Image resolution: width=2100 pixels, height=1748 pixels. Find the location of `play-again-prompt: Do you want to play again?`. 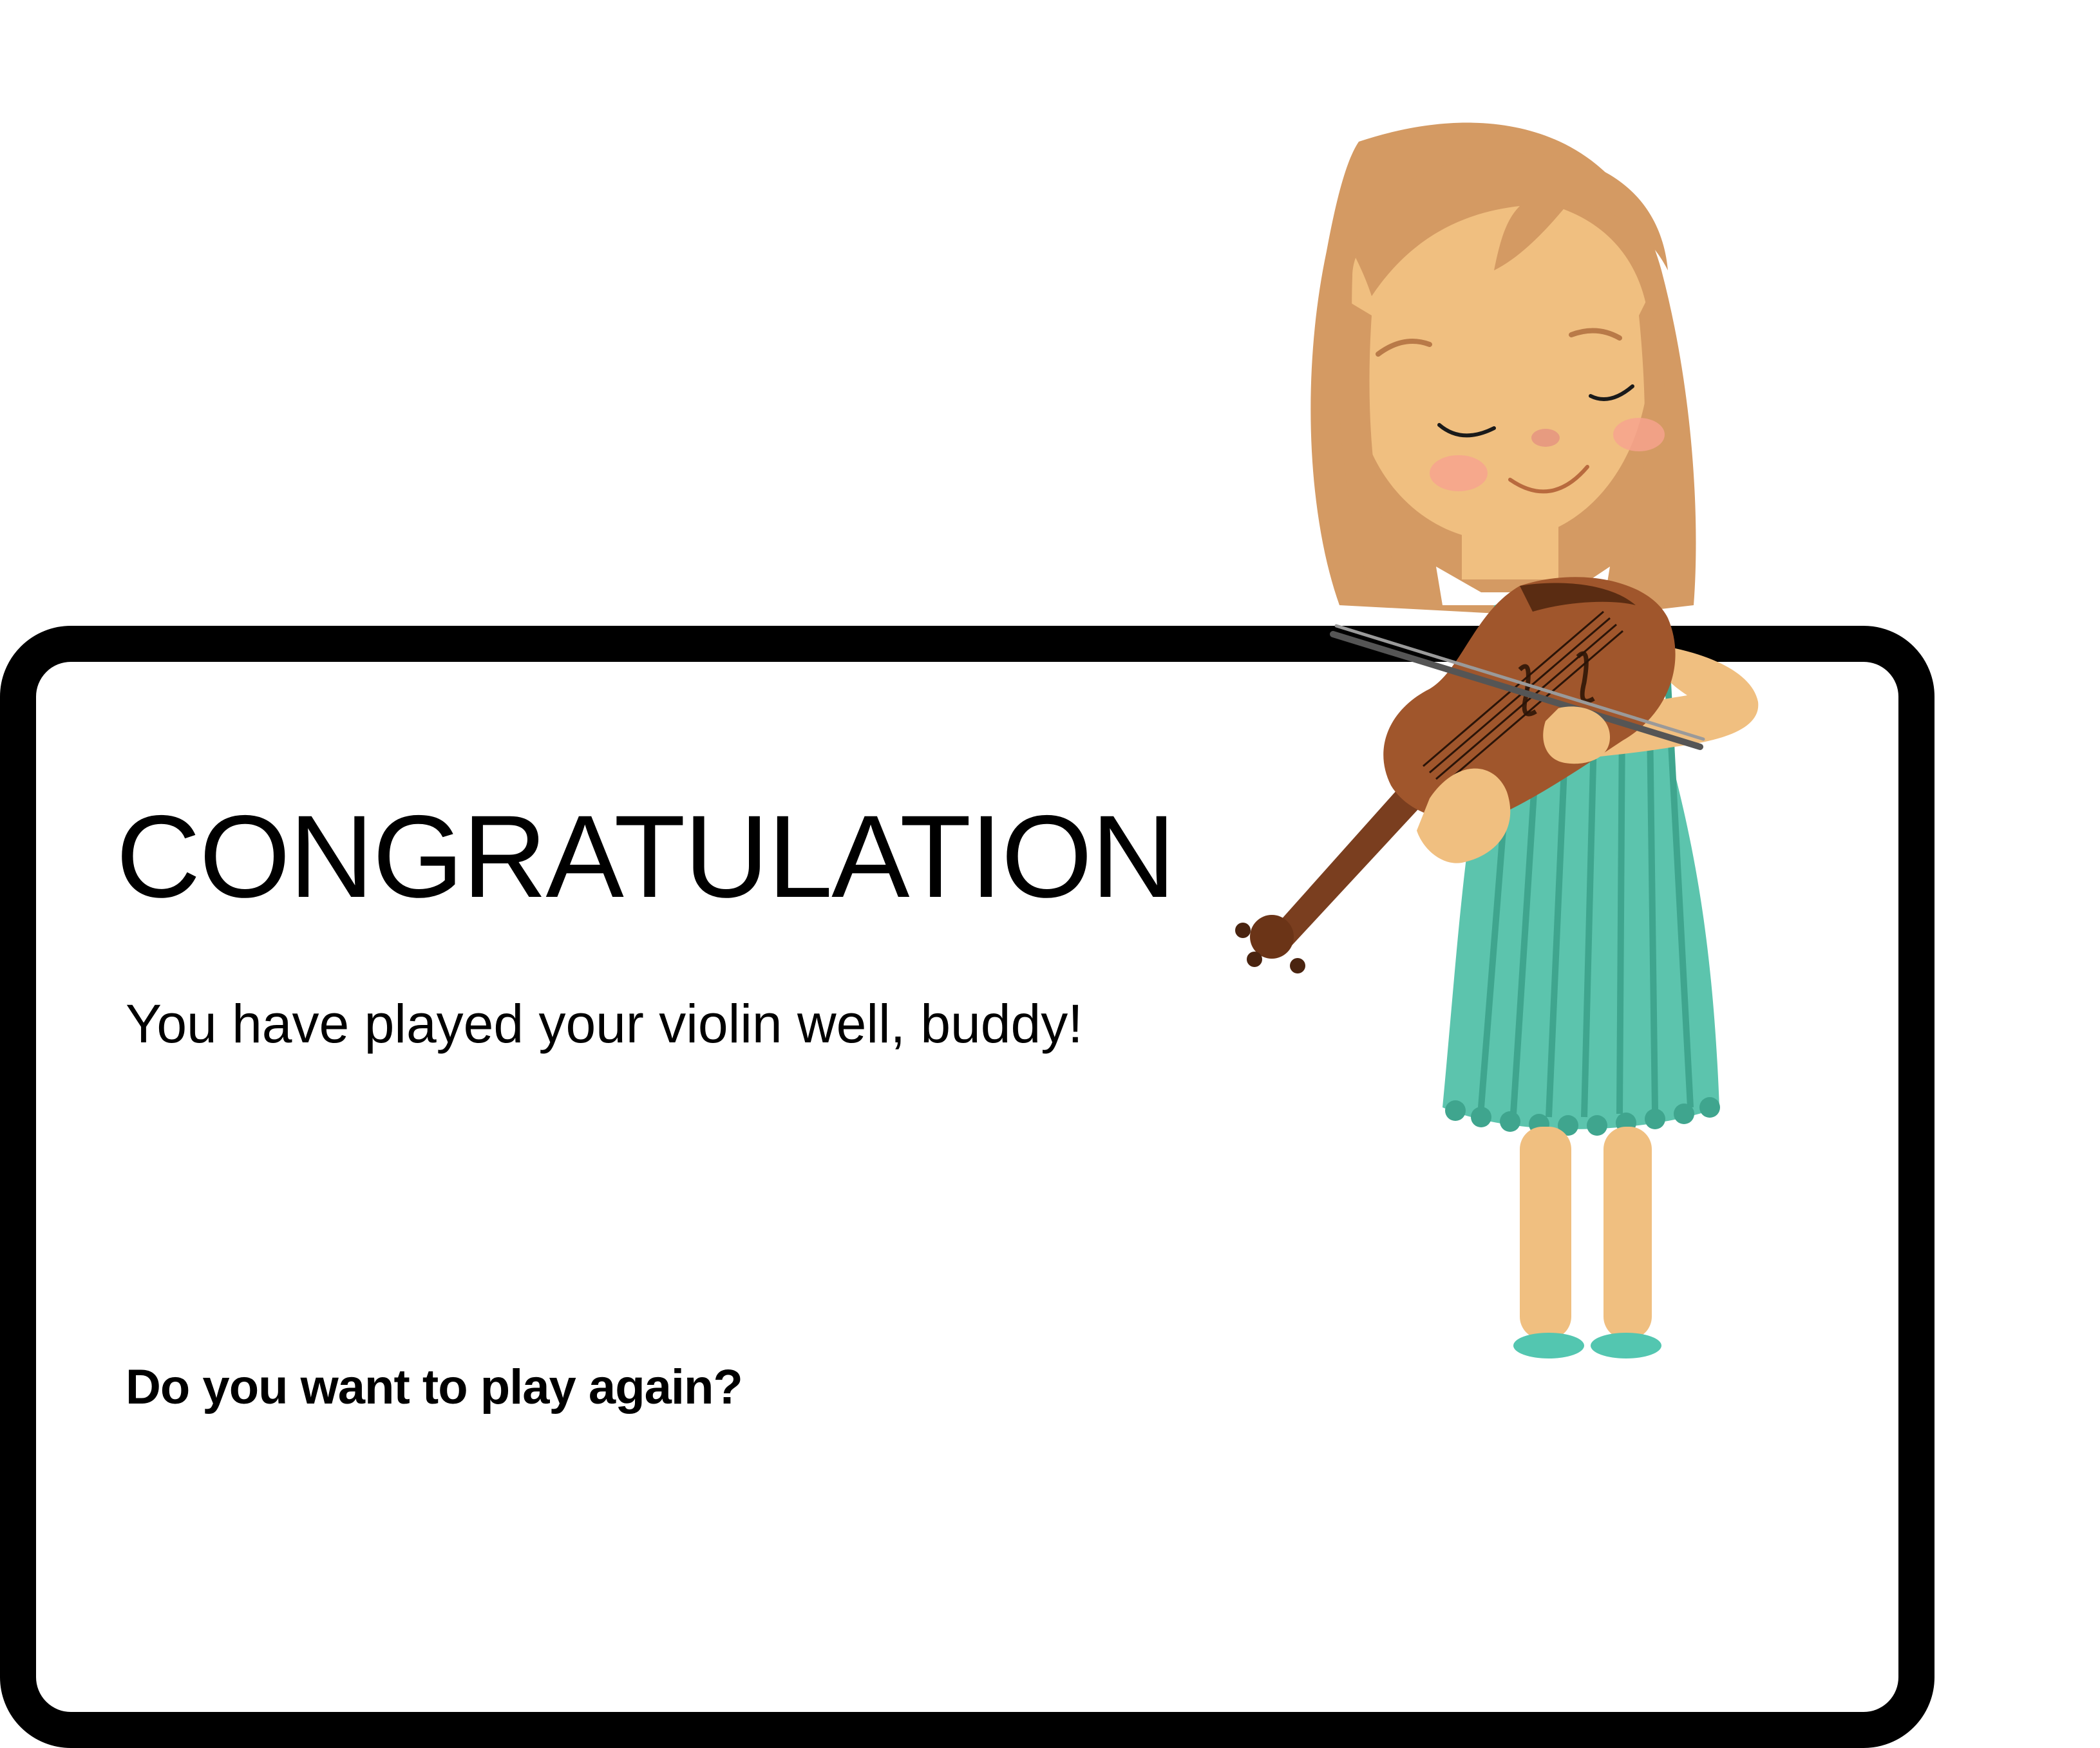

play-again-prompt: Do you want to play again? is located at coordinates (435, 1387).